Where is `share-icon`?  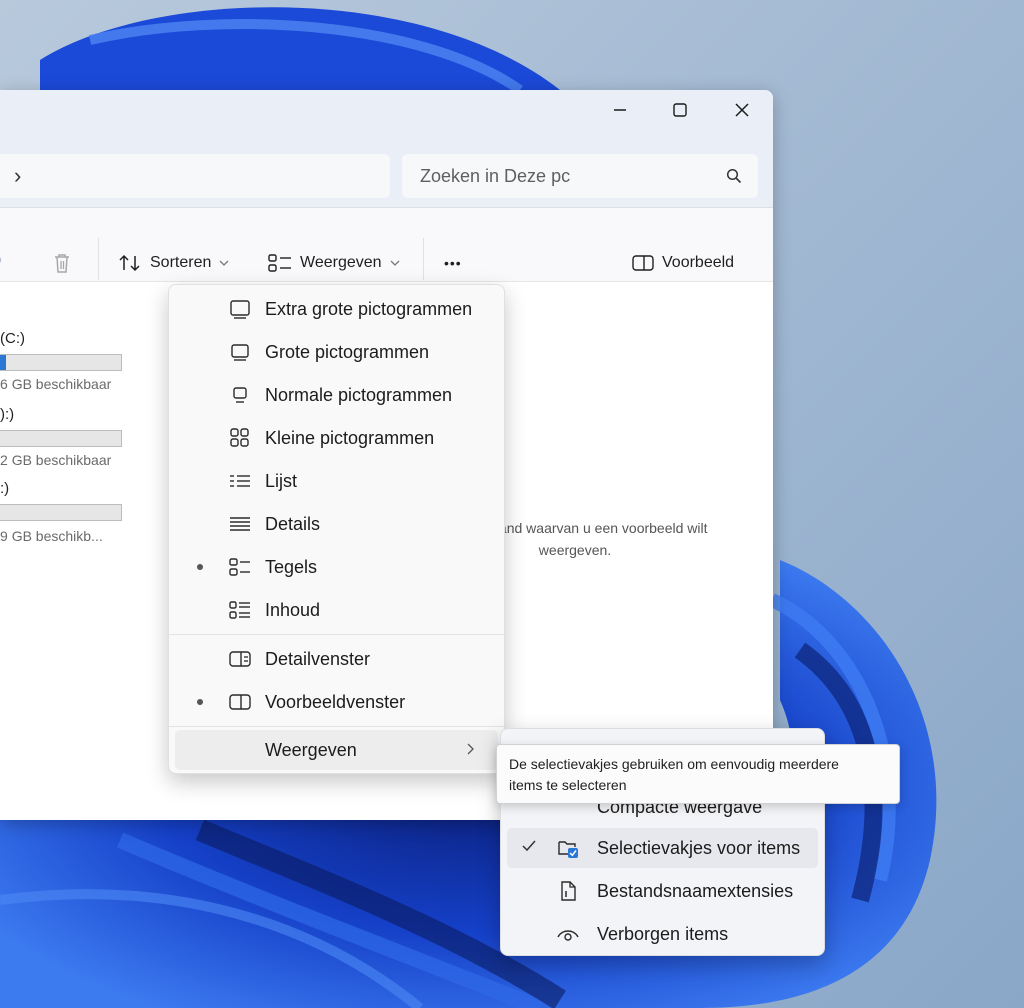
share-icon is located at coordinates (3, 261).